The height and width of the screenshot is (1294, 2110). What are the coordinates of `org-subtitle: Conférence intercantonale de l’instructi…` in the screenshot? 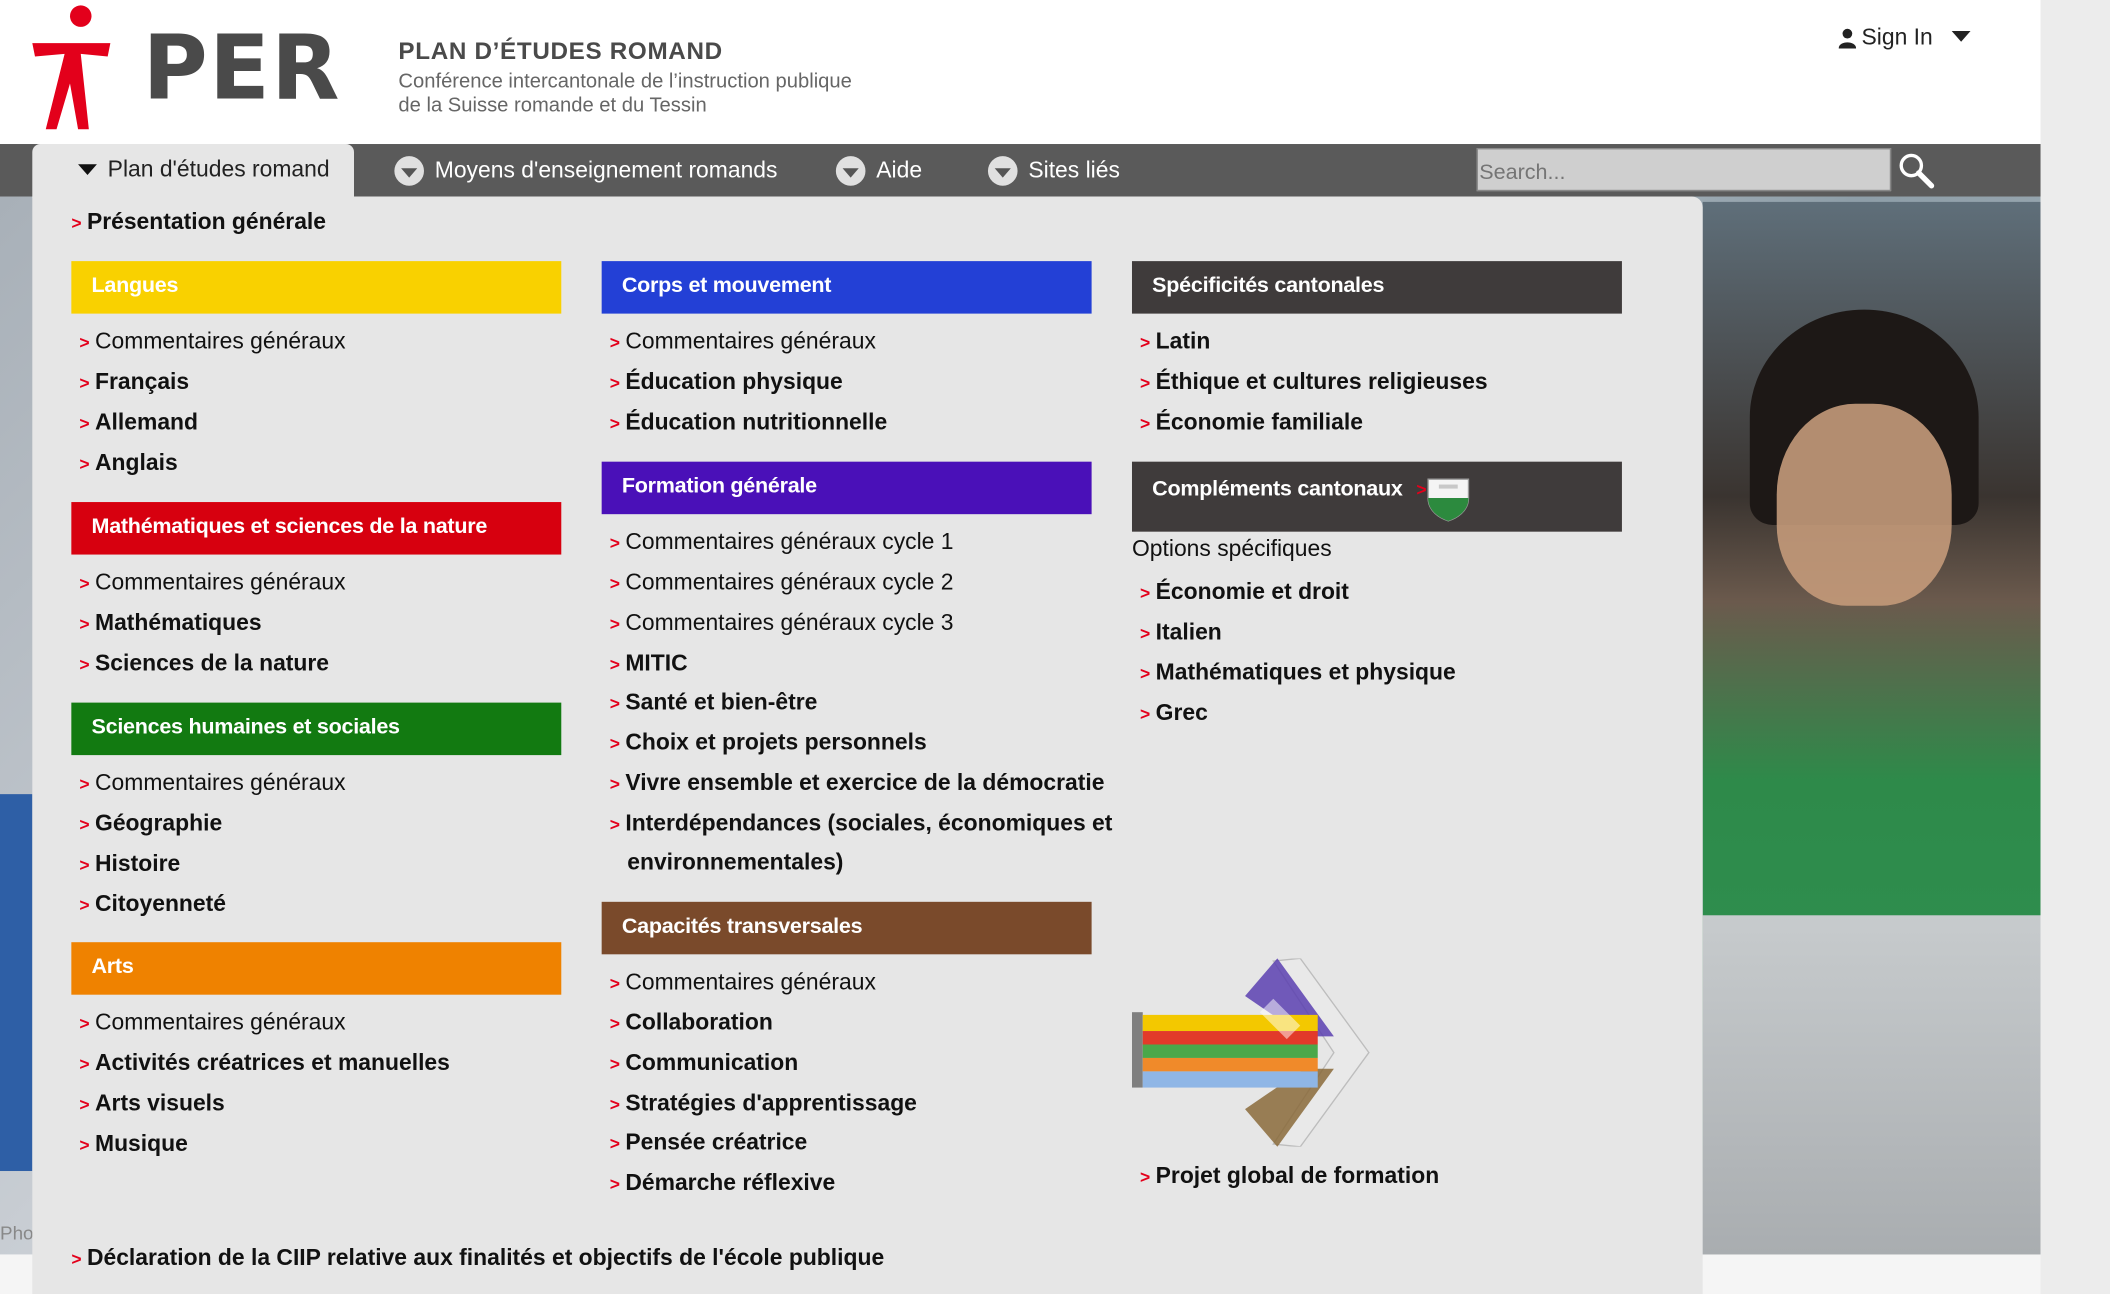 It's located at (624, 94).